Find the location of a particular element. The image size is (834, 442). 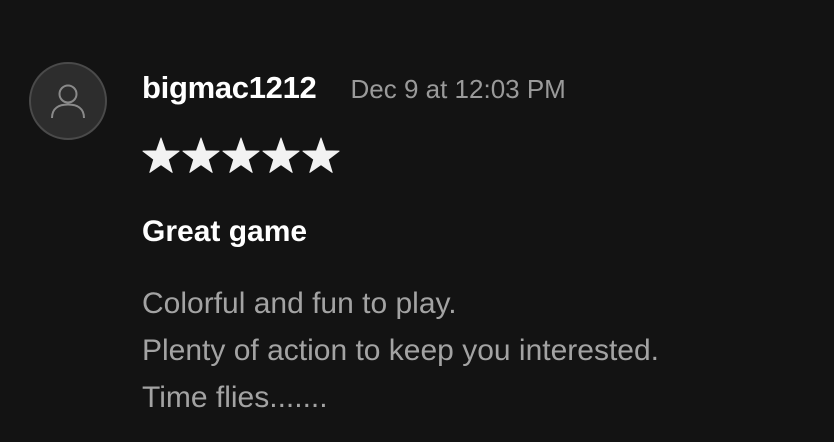

review-header: bigmac1212 Dec 9 at 12:03 PM is located at coordinates (354, 88).